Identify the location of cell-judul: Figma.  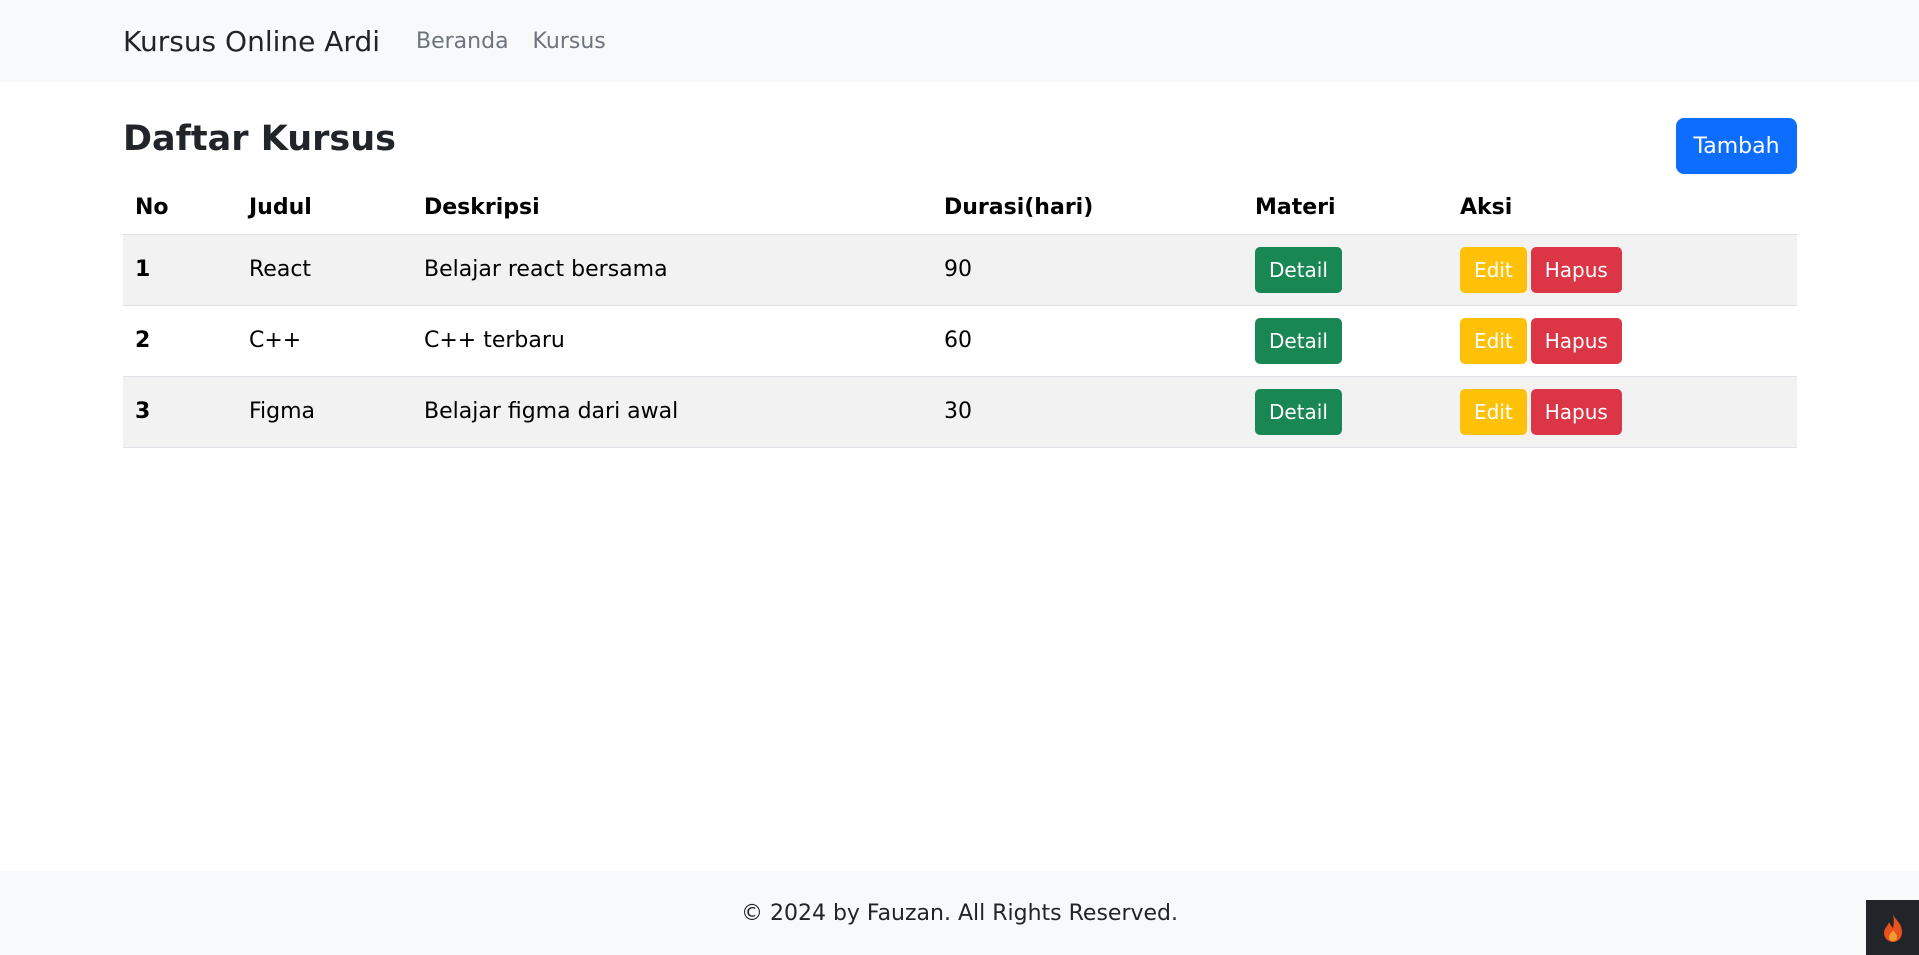
(324, 412).